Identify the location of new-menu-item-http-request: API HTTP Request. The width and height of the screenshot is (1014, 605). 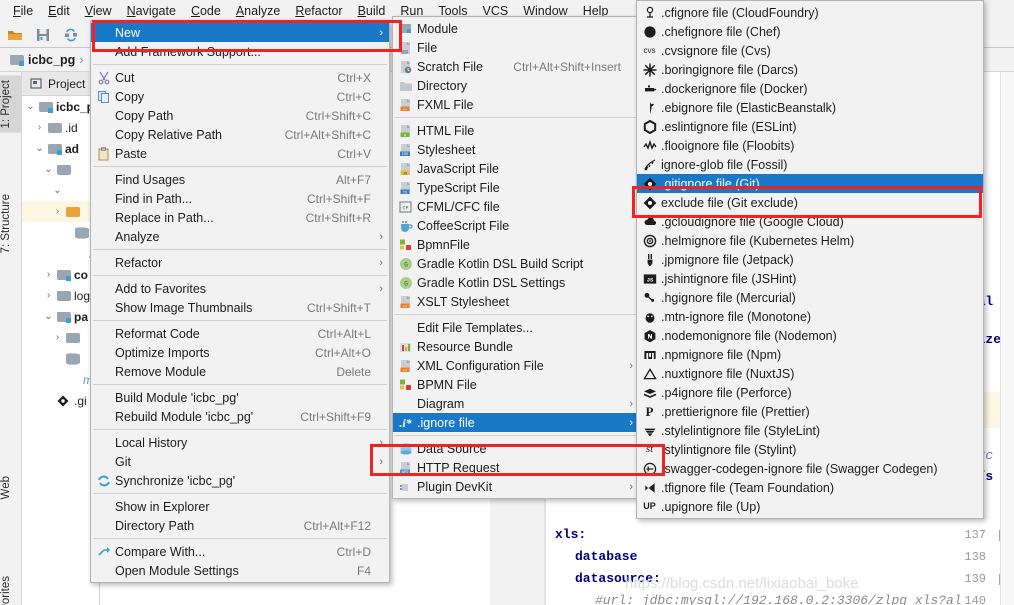
(516, 467).